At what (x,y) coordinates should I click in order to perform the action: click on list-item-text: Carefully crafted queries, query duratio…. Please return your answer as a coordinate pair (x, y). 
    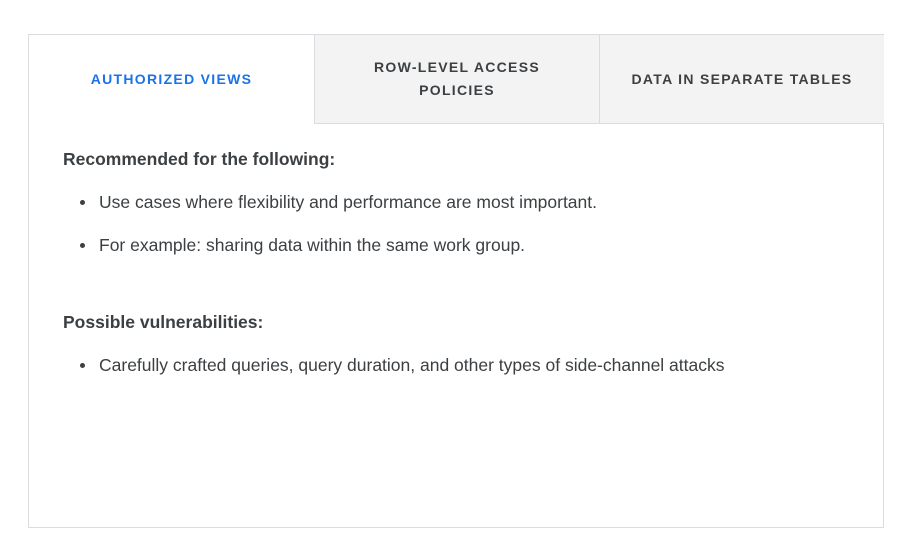
    Looking at the image, I should click on (412, 365).